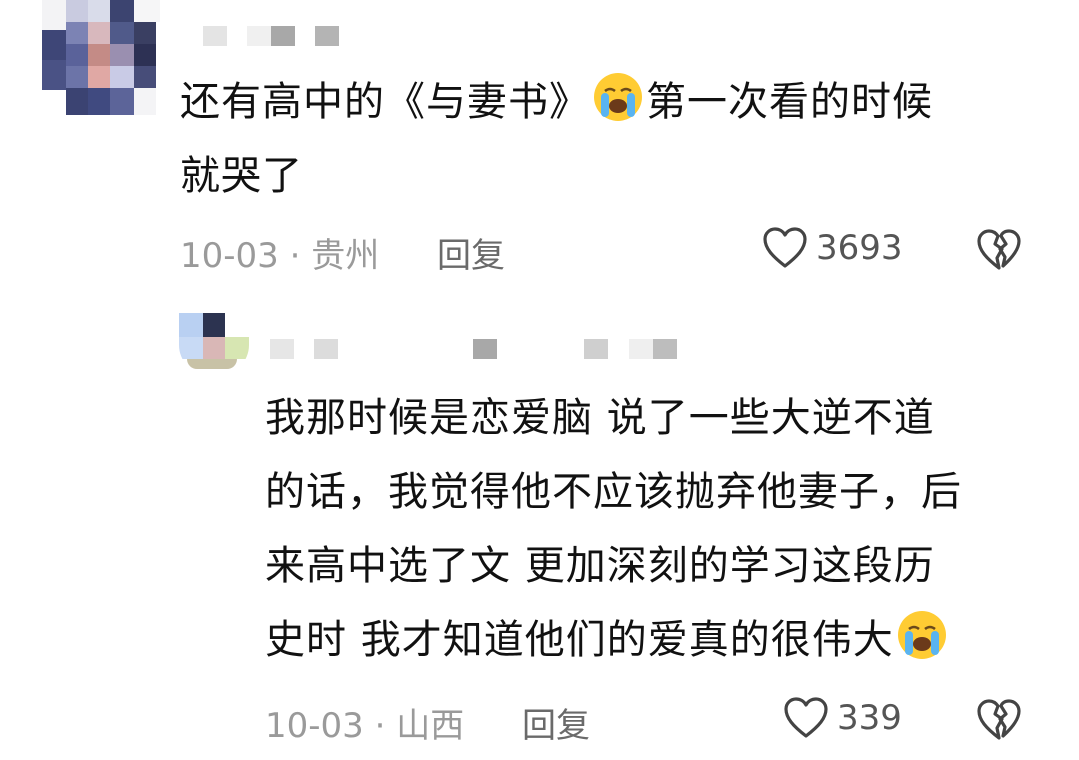  I want to click on comment-meta: 10-03 · 山西, so click(364, 722).